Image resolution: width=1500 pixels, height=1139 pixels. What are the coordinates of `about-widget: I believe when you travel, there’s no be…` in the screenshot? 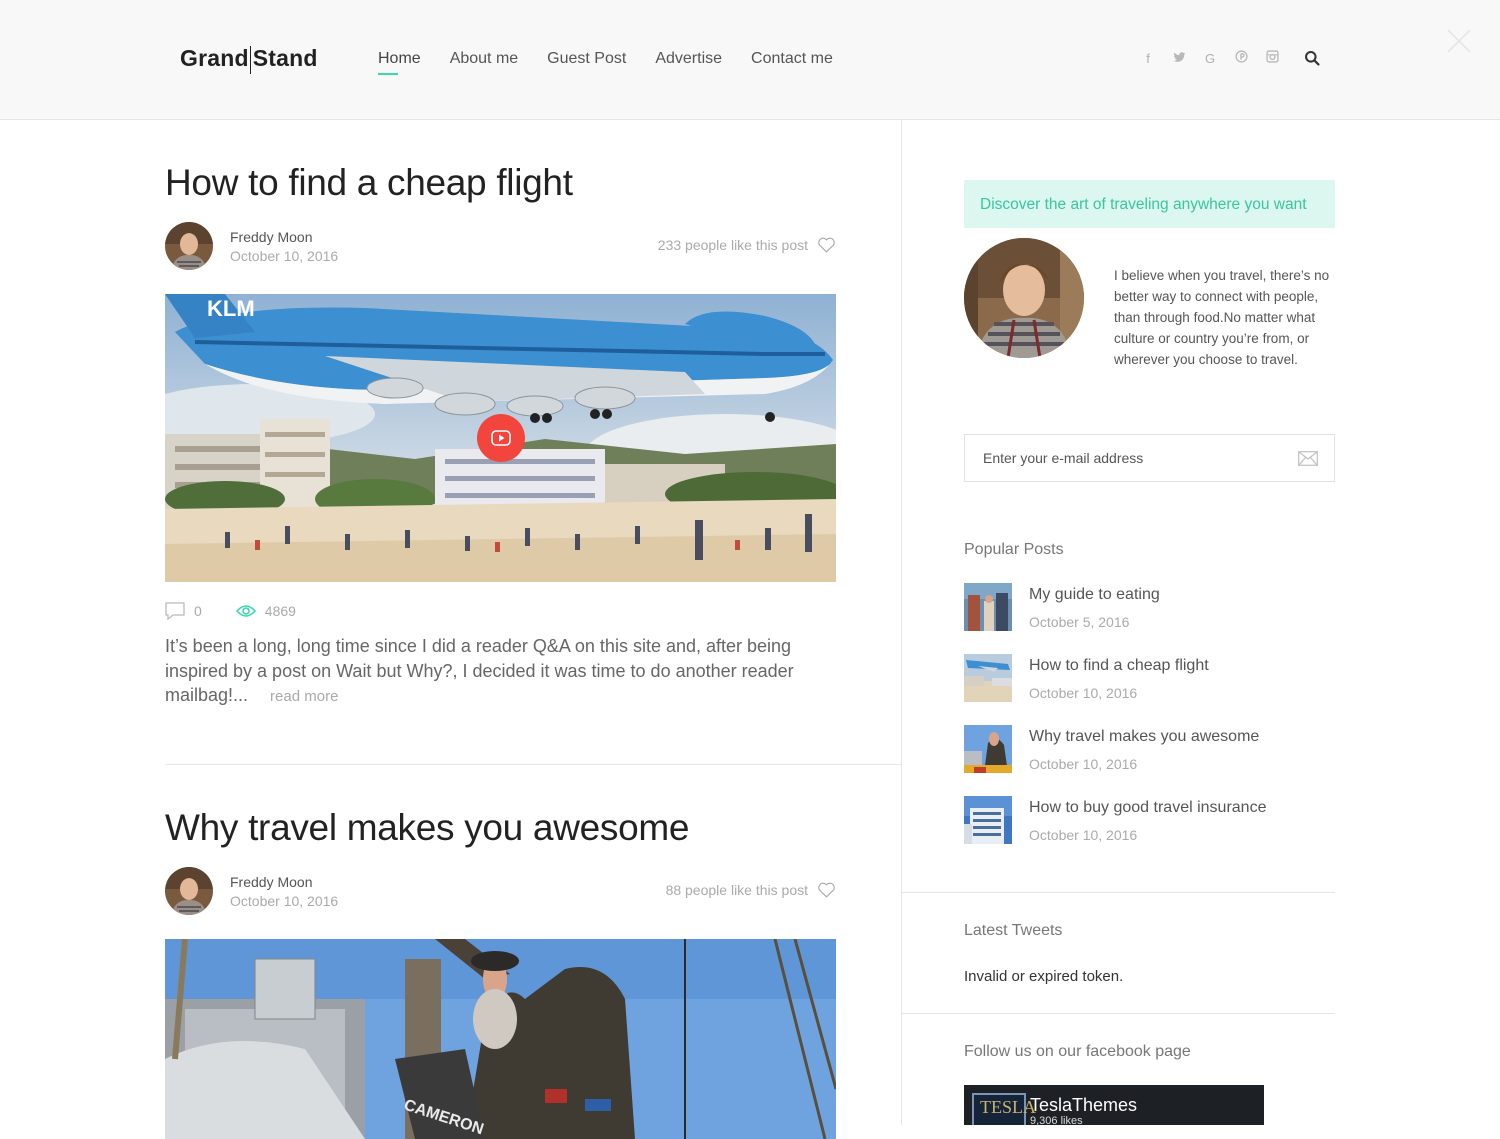 It's located at (1149, 323).